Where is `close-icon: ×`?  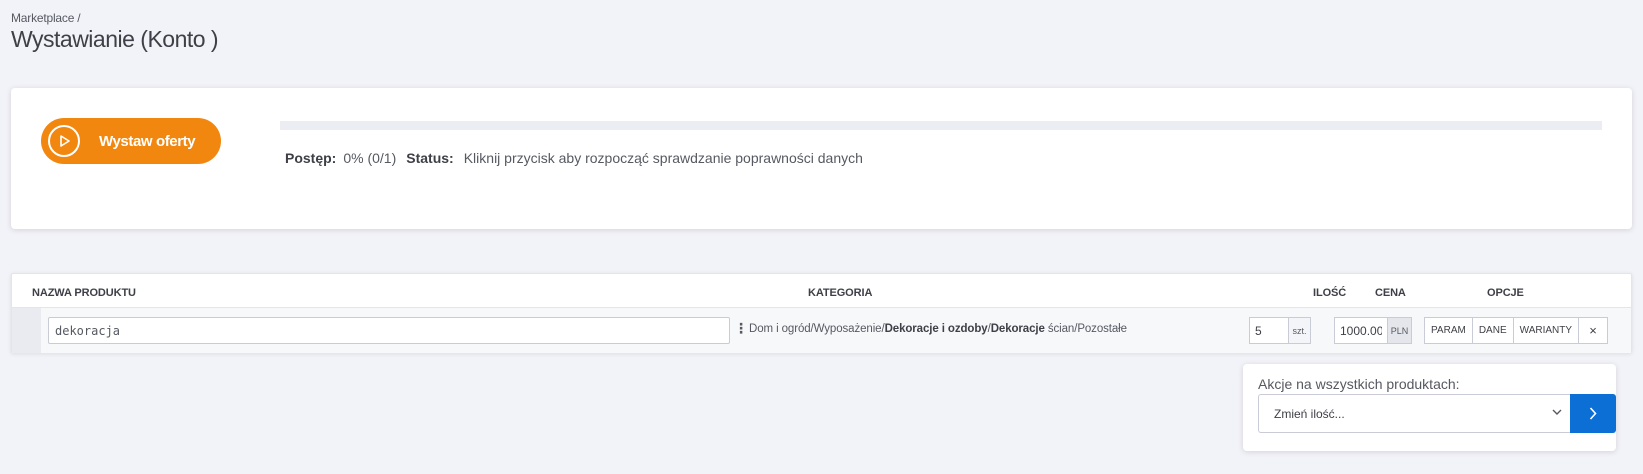
close-icon: × is located at coordinates (1593, 330).